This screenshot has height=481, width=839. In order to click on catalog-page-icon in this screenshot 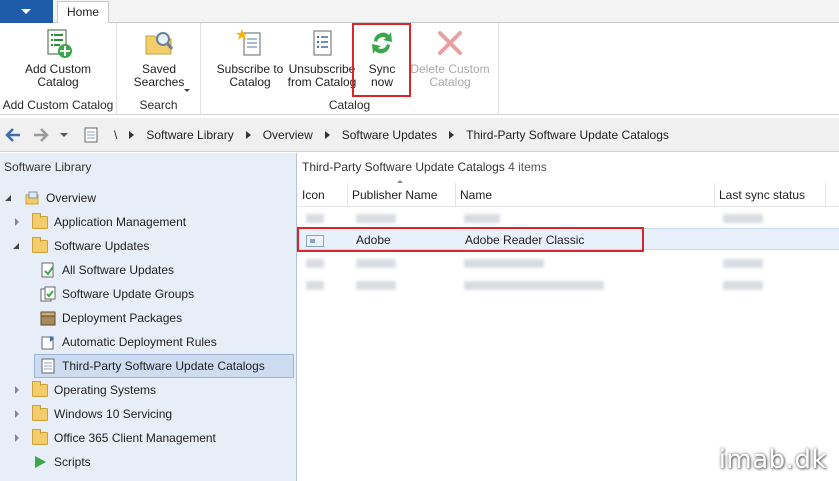, I will do `click(91, 135)`.